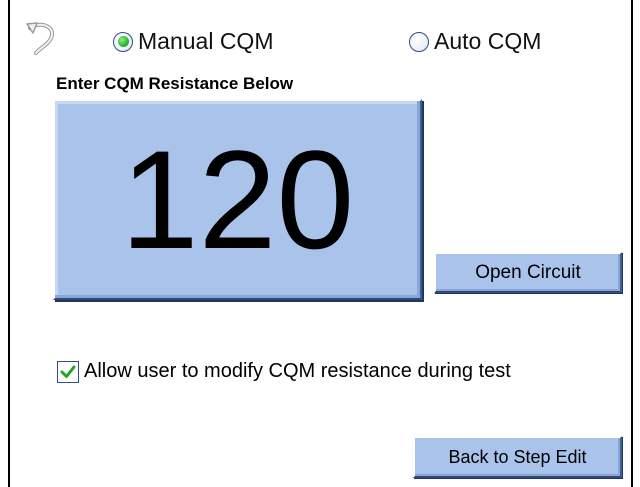  I want to click on back-to-step-edit-button: Back to Step Edit, so click(517, 457).